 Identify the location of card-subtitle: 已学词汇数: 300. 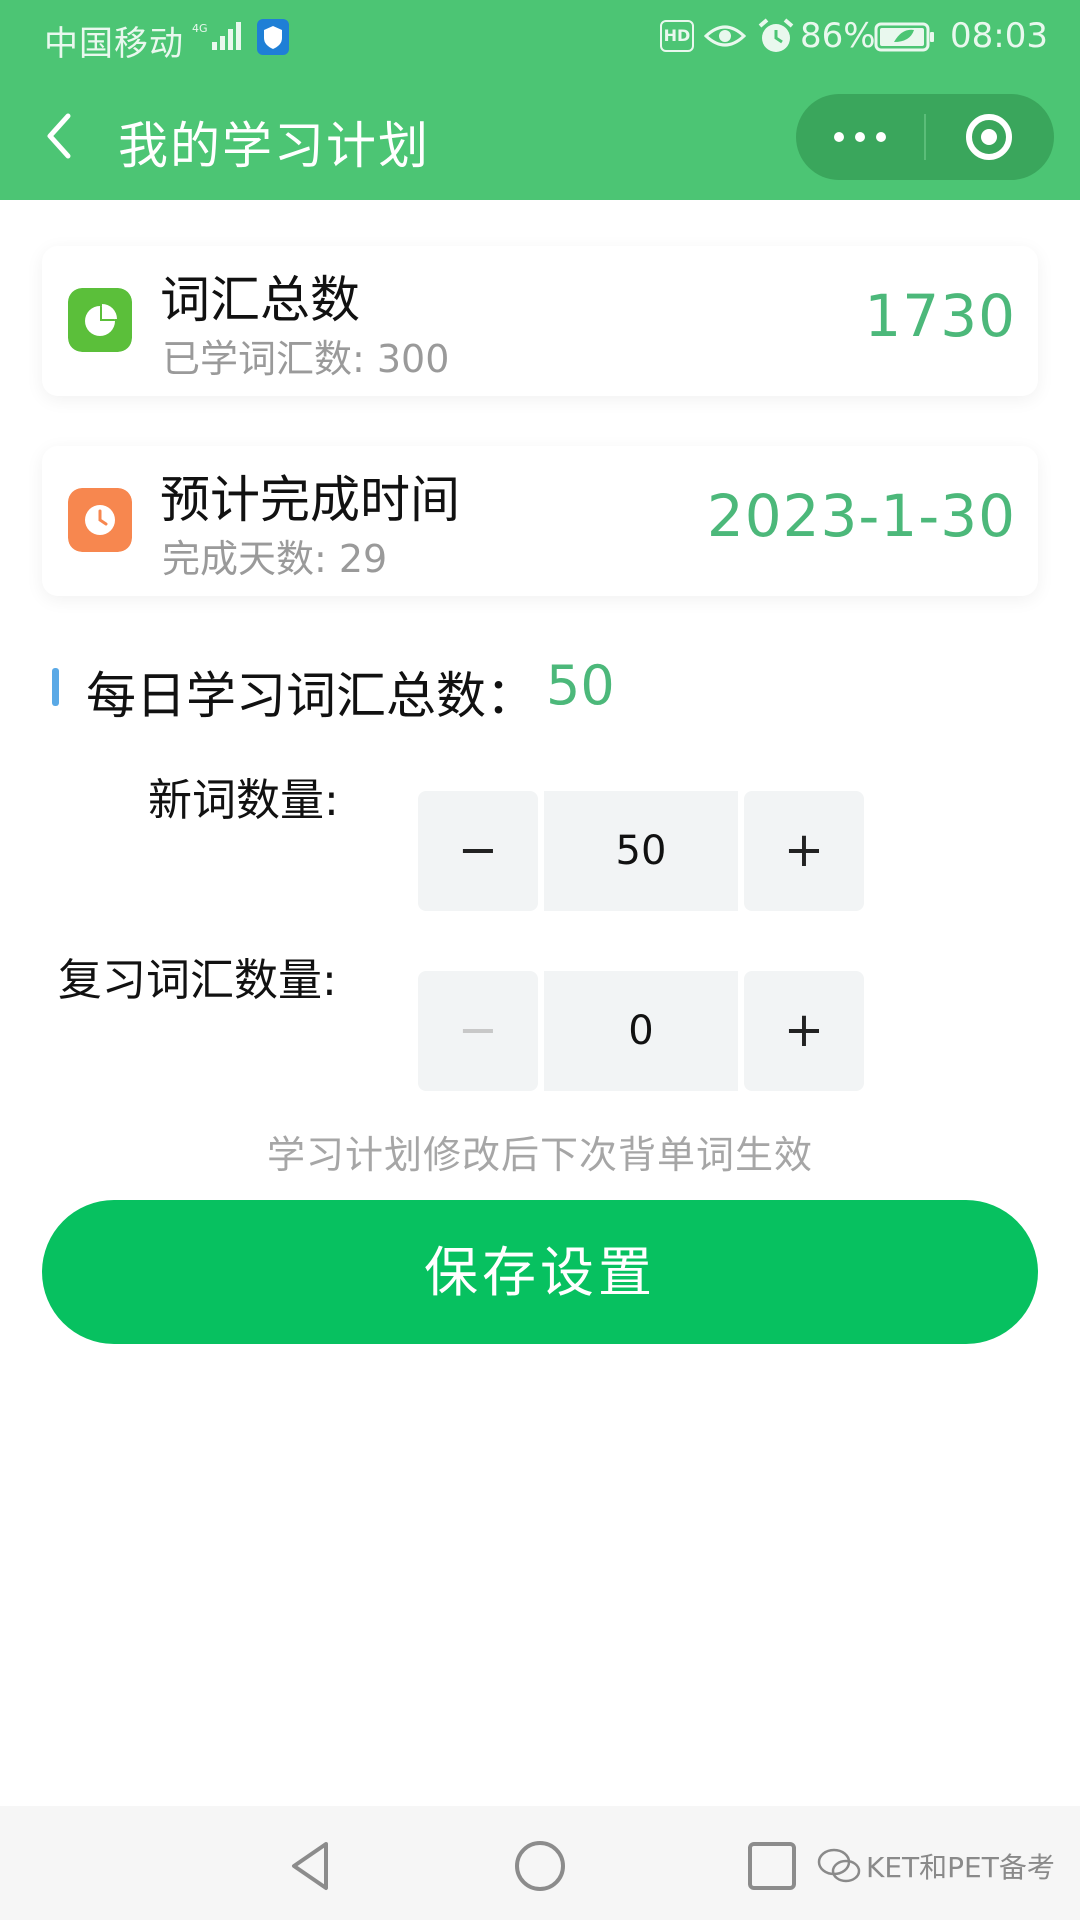
(306, 359).